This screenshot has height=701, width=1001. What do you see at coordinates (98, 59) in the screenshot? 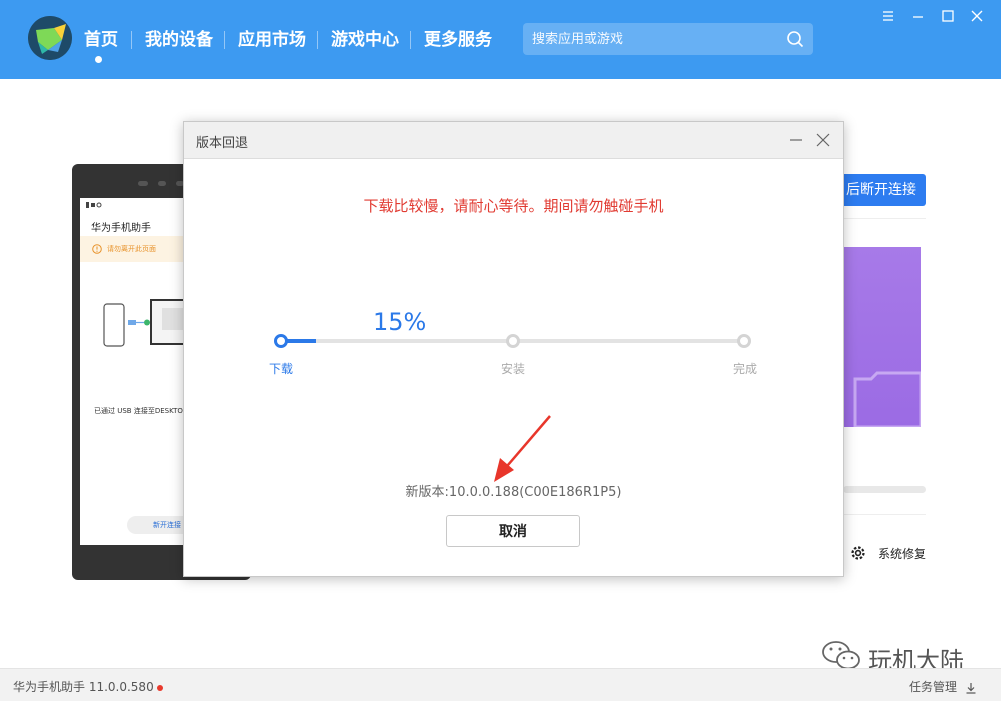
I see `nav-active-indicator` at bounding box center [98, 59].